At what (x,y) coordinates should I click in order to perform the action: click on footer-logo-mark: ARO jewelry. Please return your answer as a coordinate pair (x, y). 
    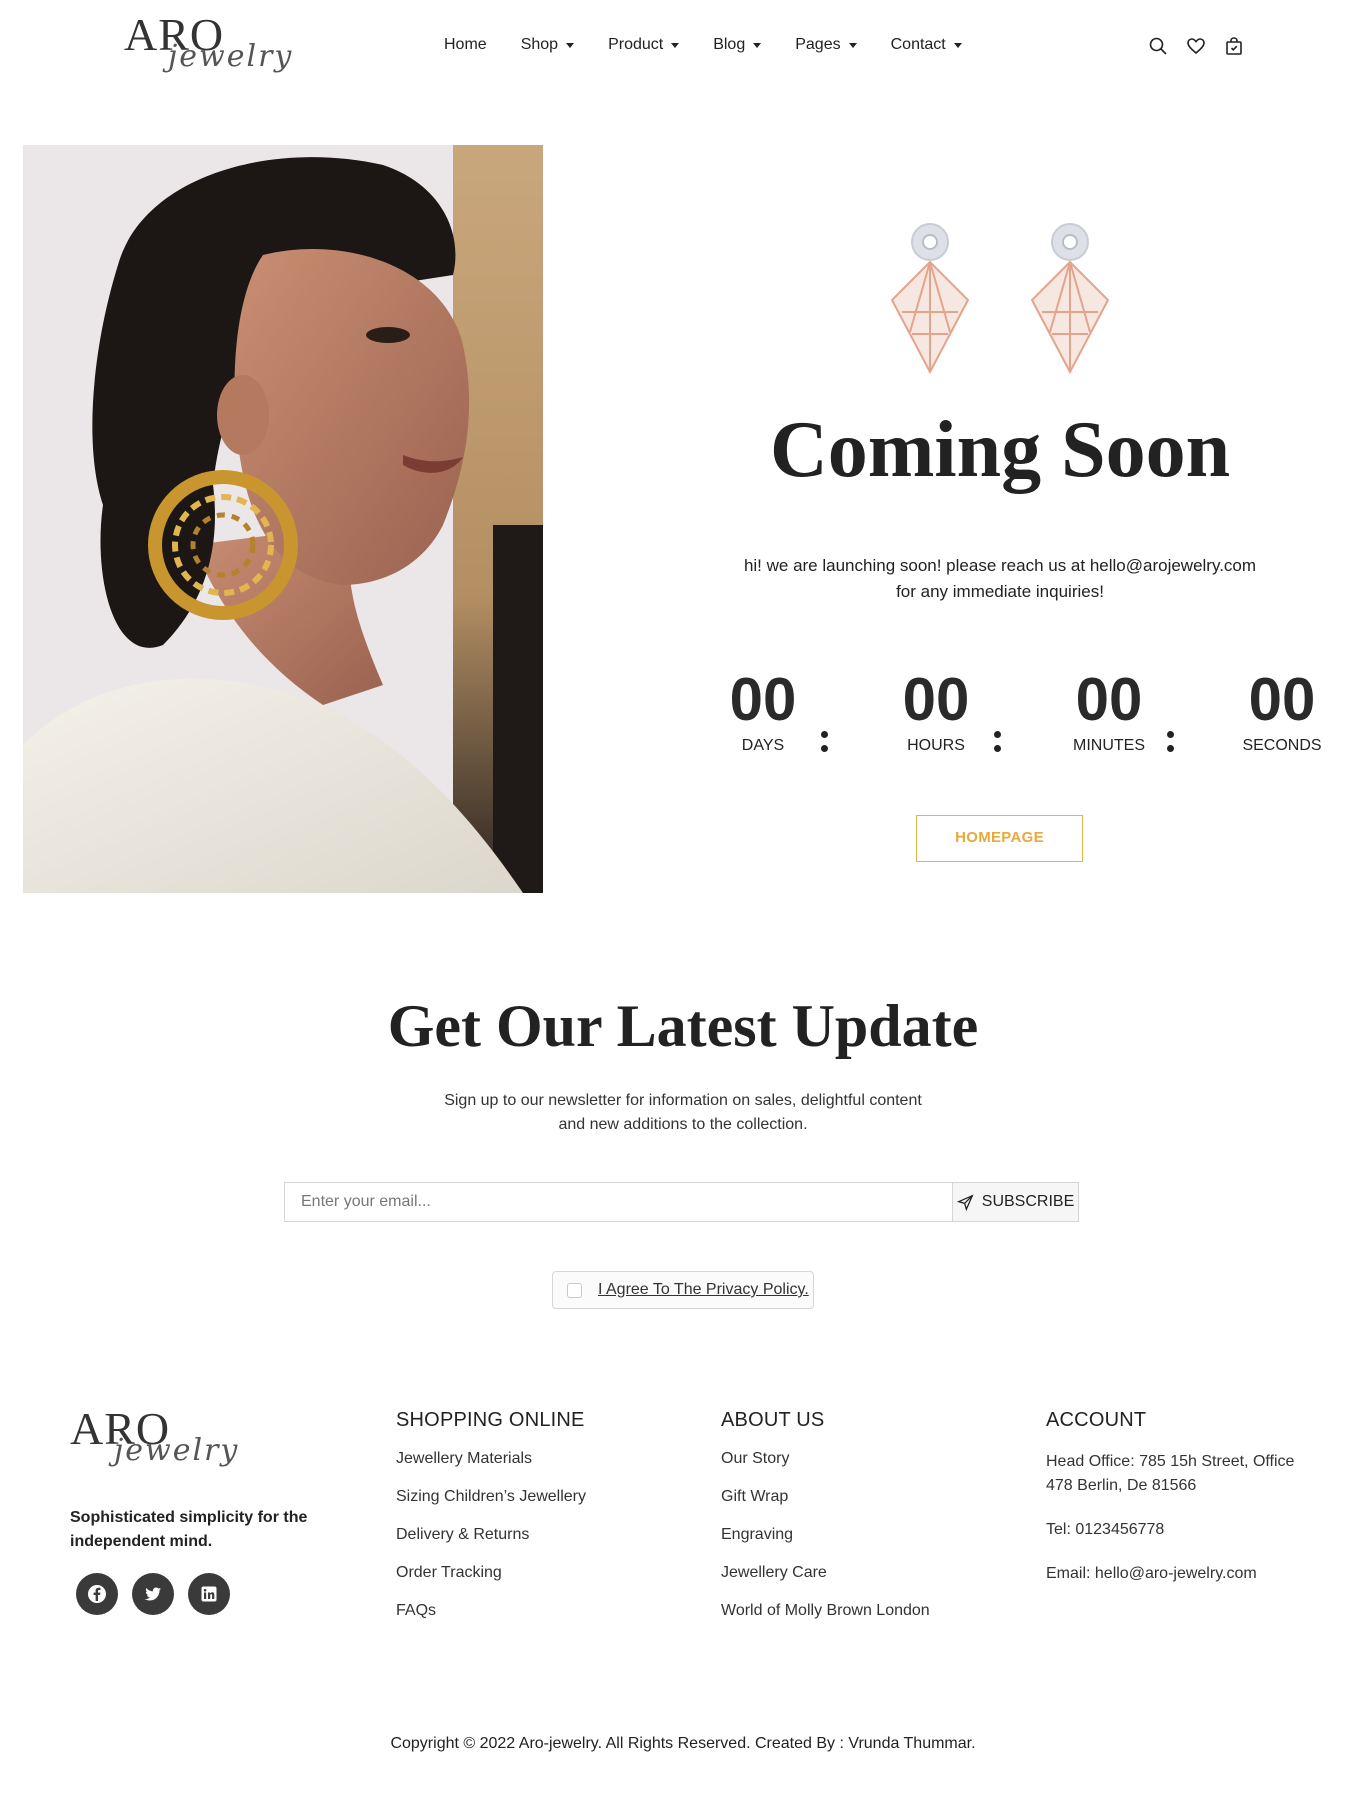
    Looking at the image, I should click on (153, 1442).